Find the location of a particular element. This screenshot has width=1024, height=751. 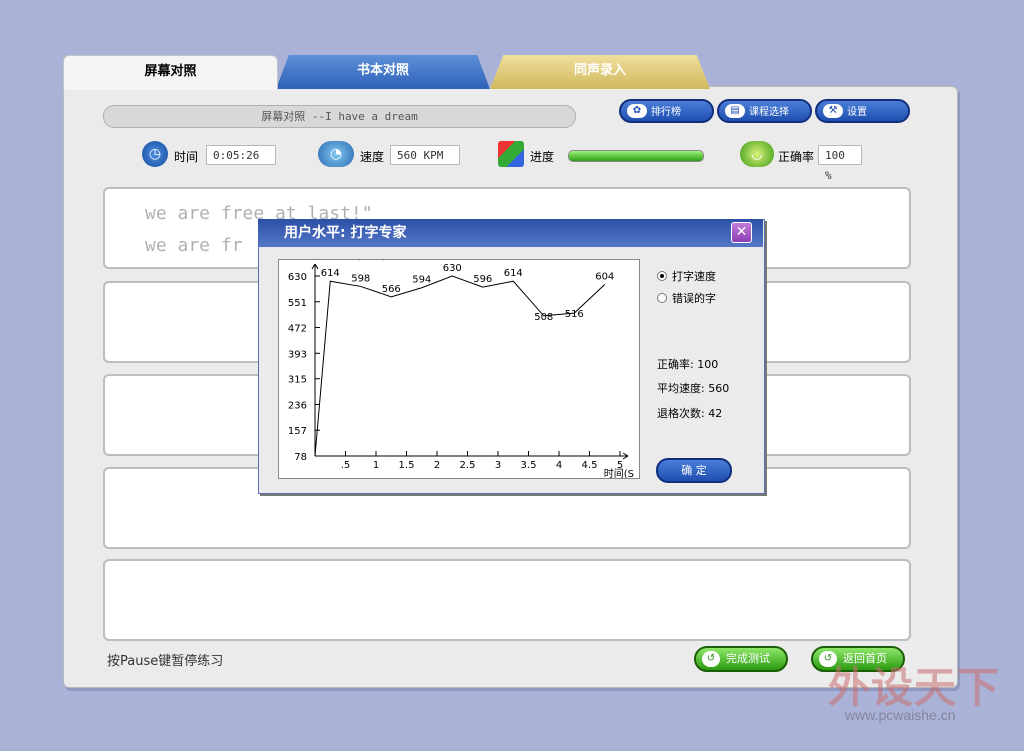

y-tick-label: 630 is located at coordinates (297, 277).